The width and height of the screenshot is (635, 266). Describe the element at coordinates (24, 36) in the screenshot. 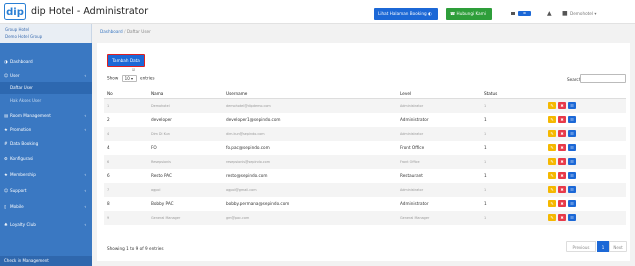

I see `group-name: Demo Hotel Group` at that location.